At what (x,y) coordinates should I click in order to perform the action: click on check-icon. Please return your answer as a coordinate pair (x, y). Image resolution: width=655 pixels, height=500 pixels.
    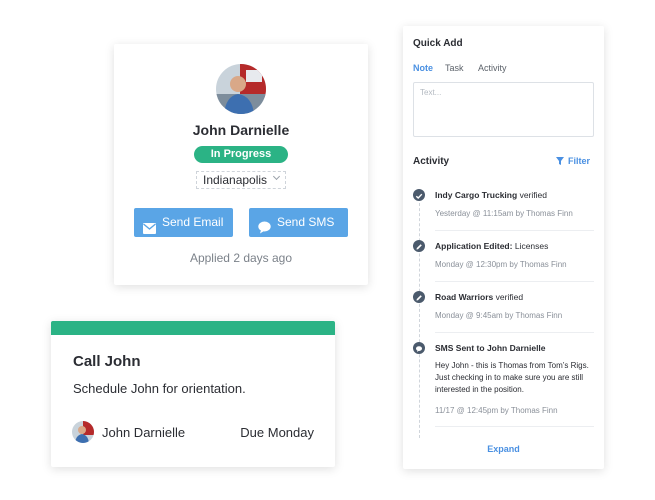
    Looking at the image, I should click on (419, 195).